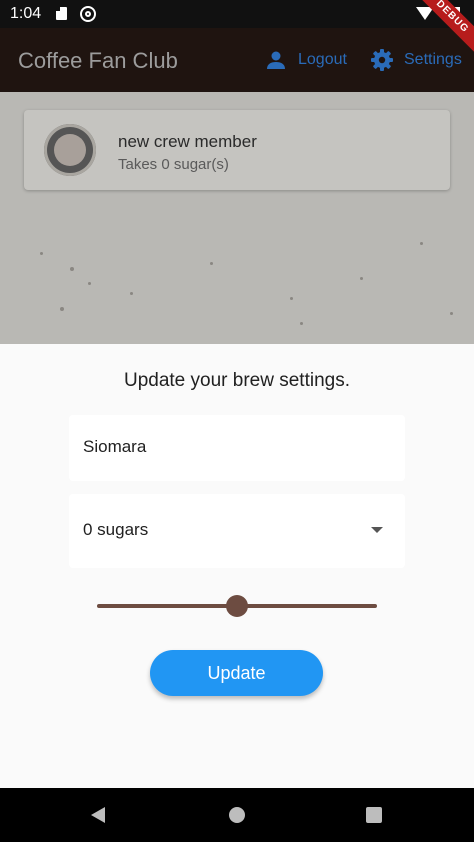 Image resolution: width=474 pixels, height=842 pixels. What do you see at coordinates (237, 531) in the screenshot?
I see `sugars-dropdown: 0 sugars` at bounding box center [237, 531].